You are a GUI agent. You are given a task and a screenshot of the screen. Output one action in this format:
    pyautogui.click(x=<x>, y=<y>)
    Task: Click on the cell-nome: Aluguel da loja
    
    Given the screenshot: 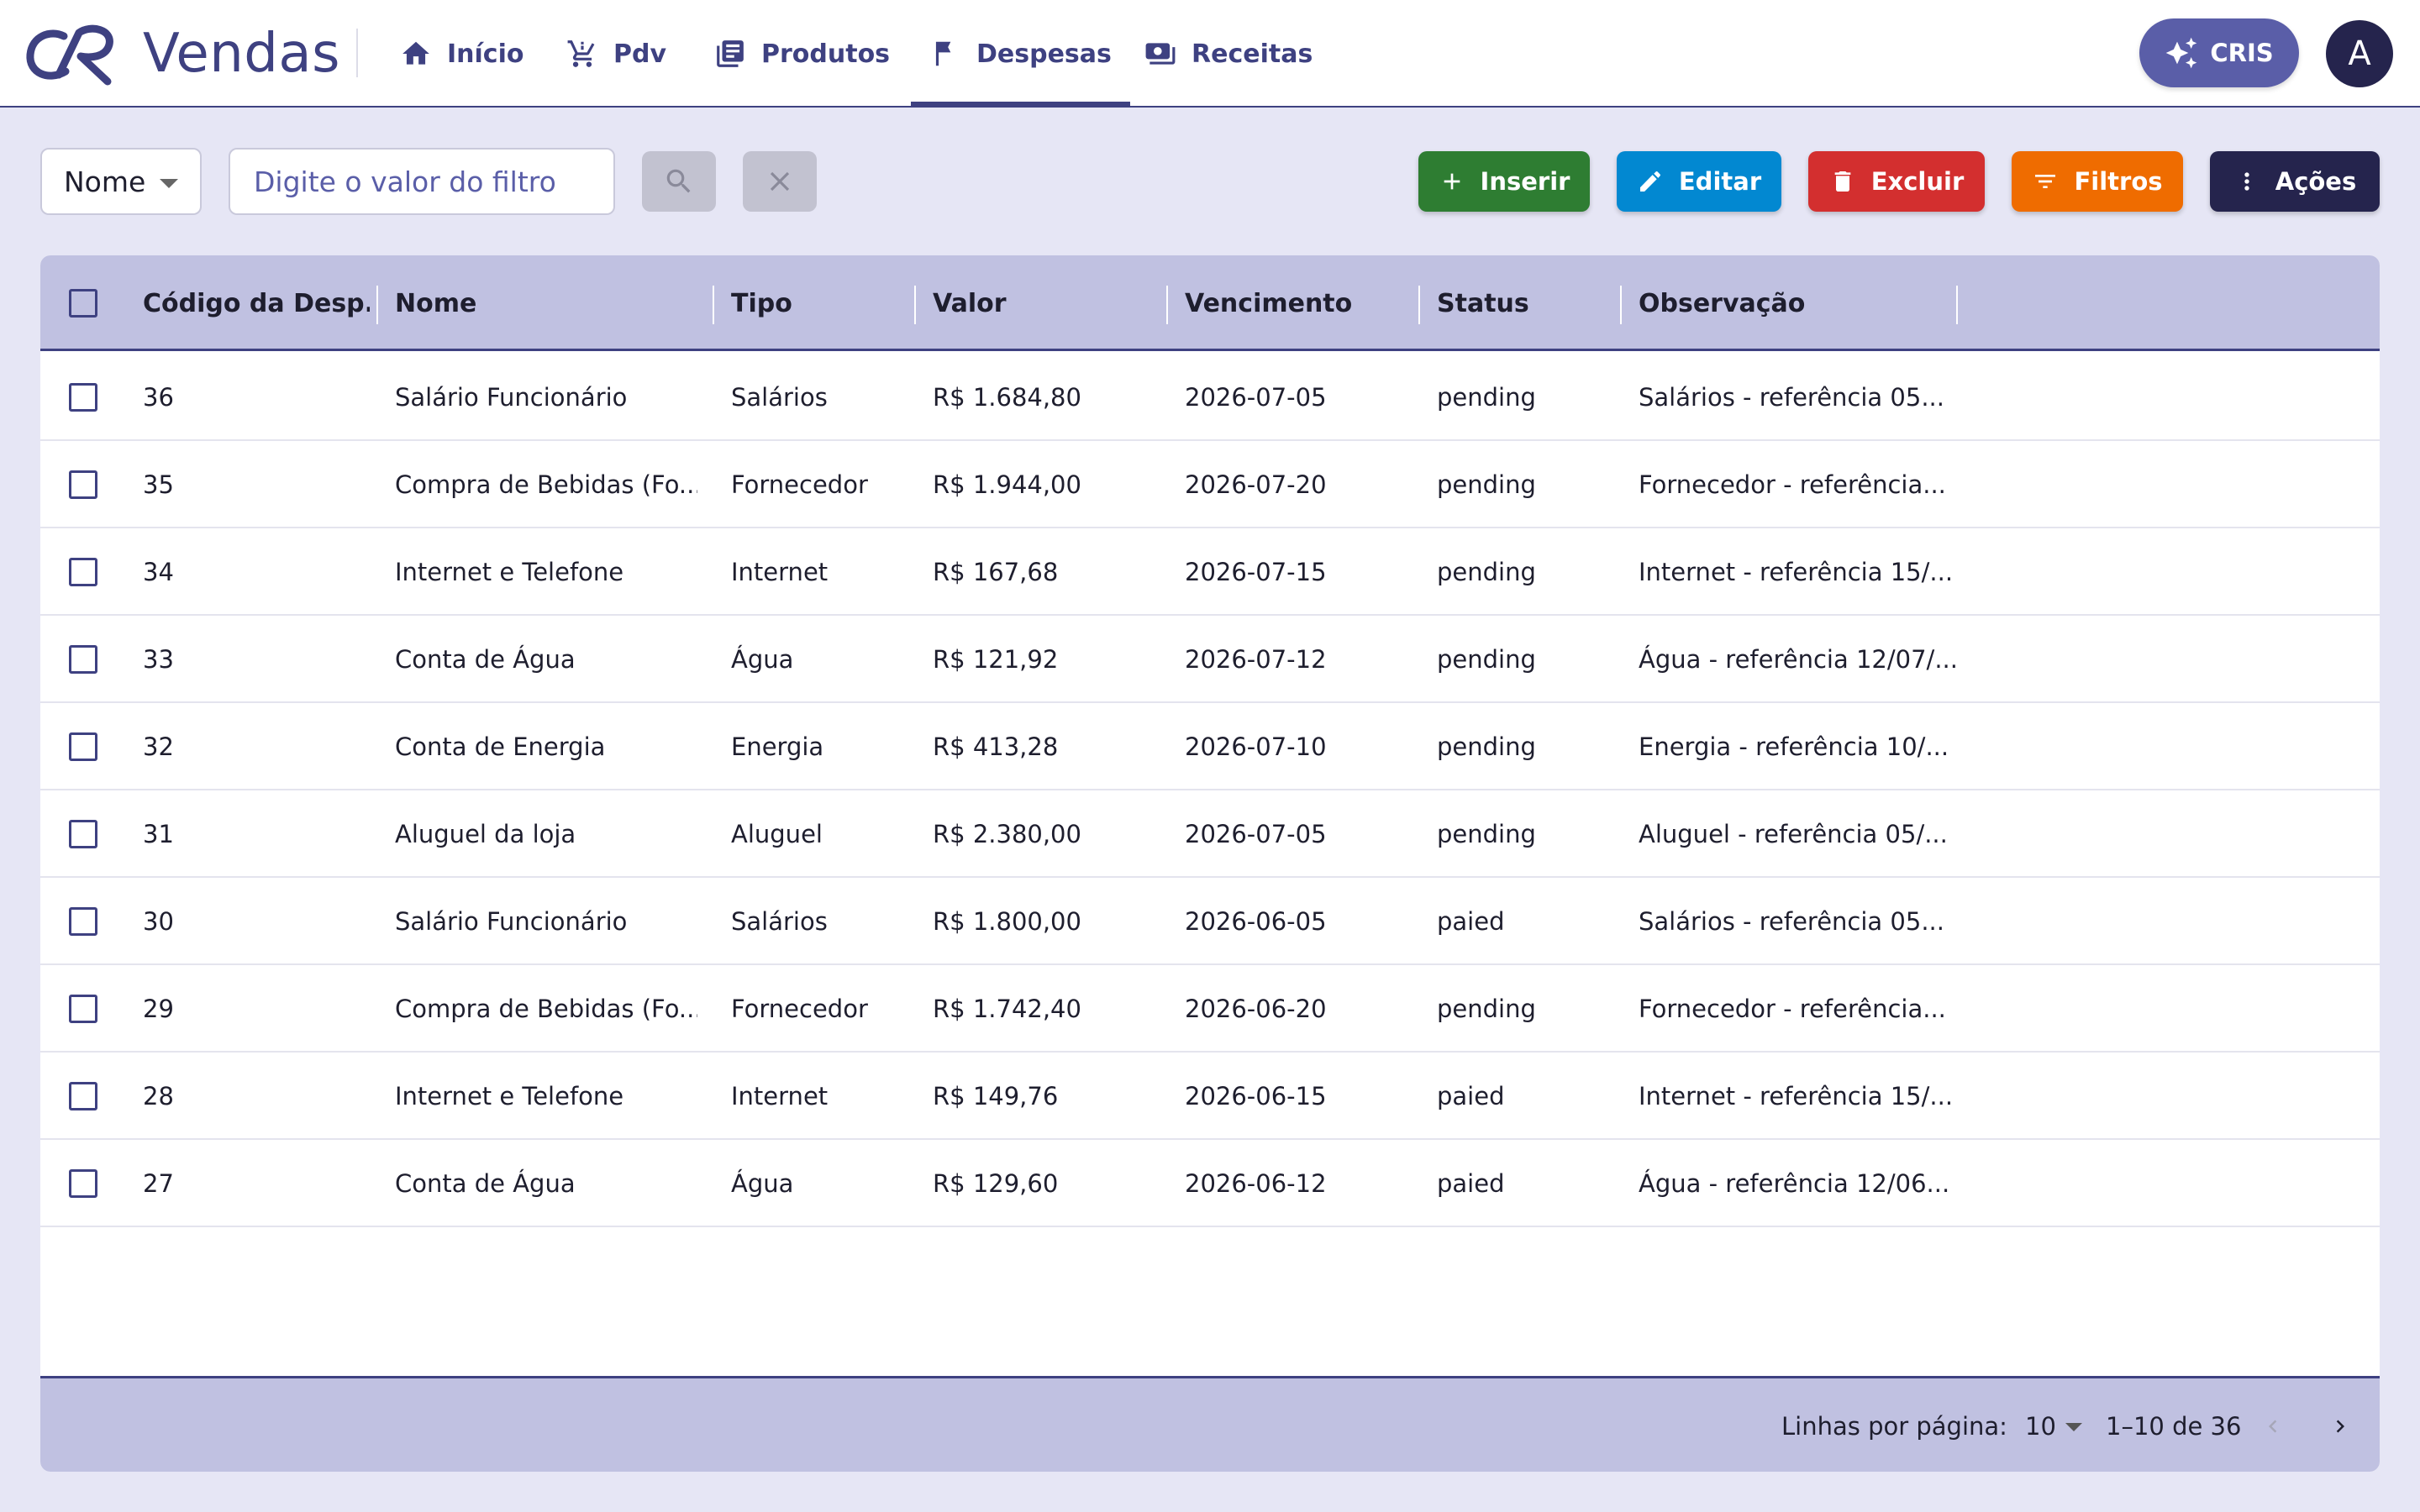 What is the action you would take?
    pyautogui.click(x=485, y=834)
    